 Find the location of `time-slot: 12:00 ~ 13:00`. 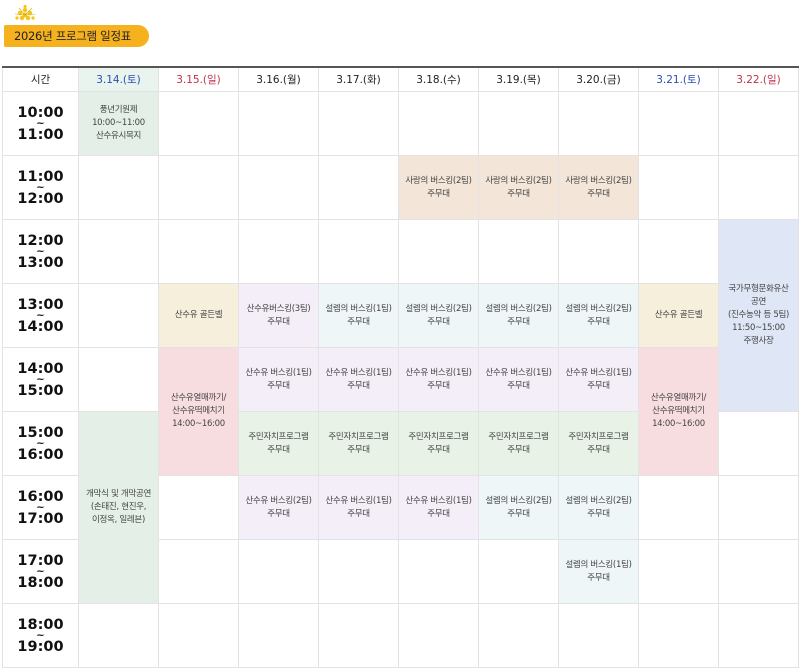

time-slot: 12:00 ~ 13:00 is located at coordinates (40, 251).